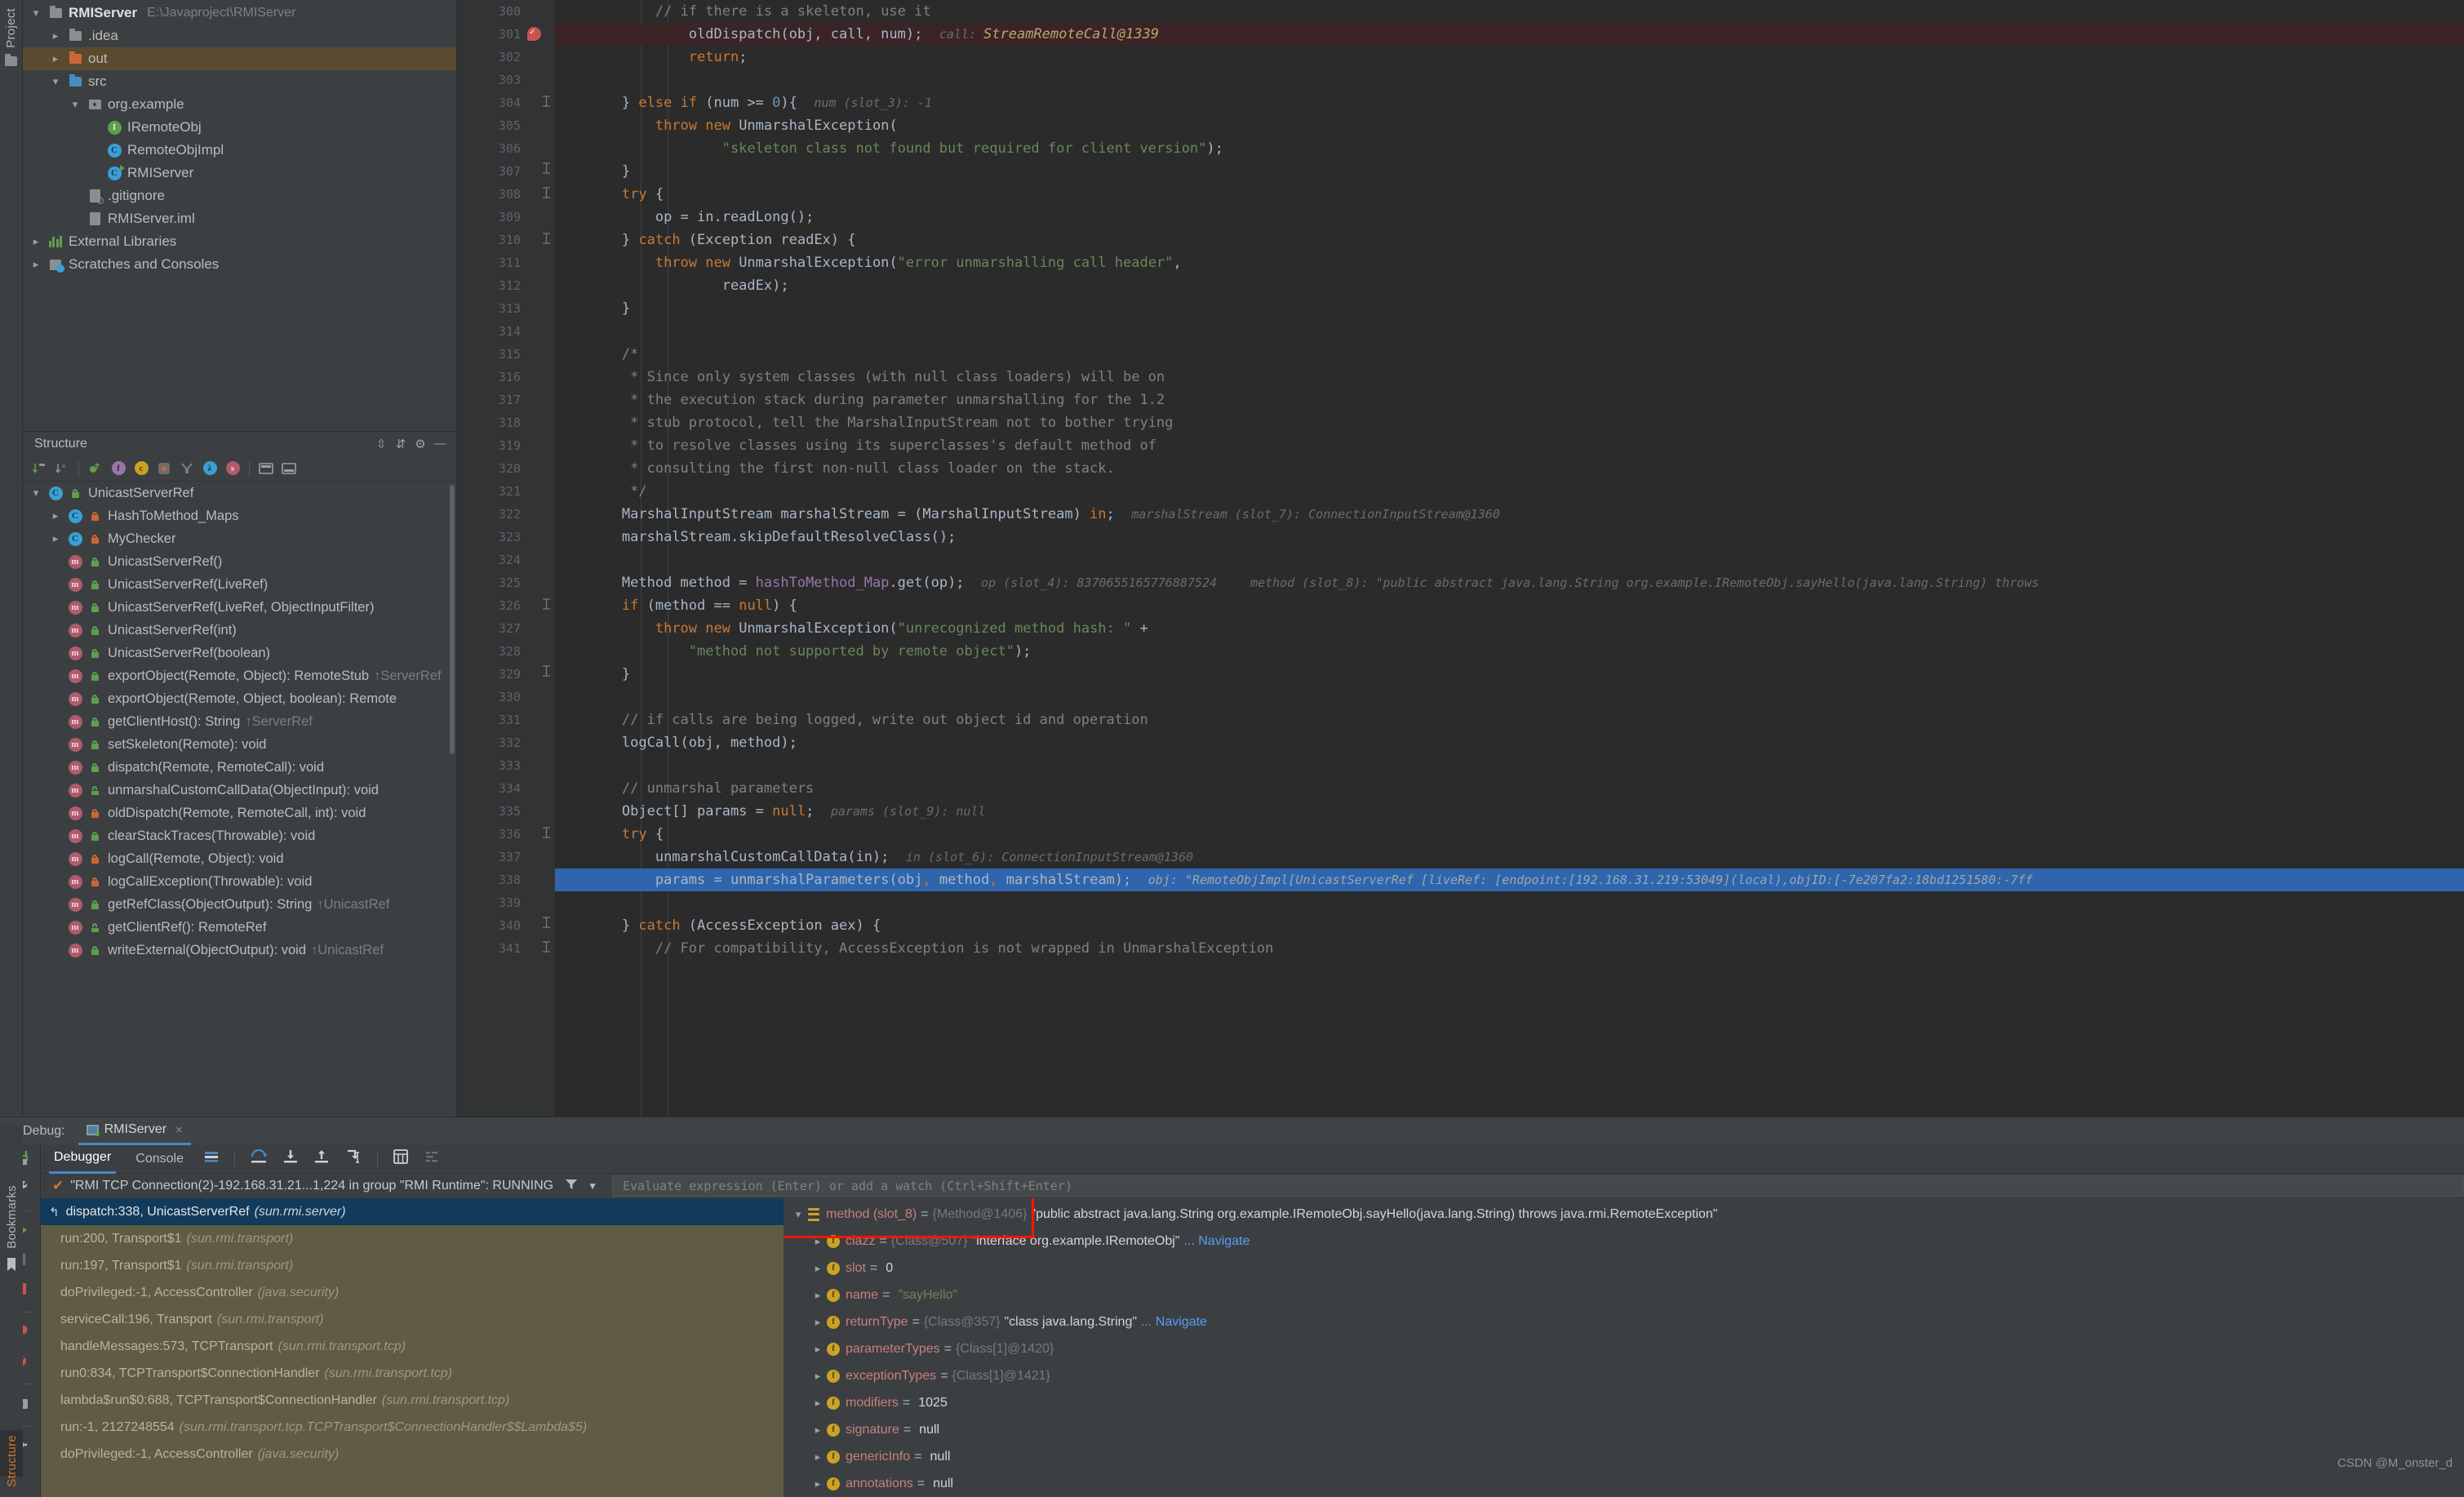 The width and height of the screenshot is (2464, 1497). Describe the element at coordinates (401, 1158) in the screenshot. I see `evaluate-expression-icon` at that location.